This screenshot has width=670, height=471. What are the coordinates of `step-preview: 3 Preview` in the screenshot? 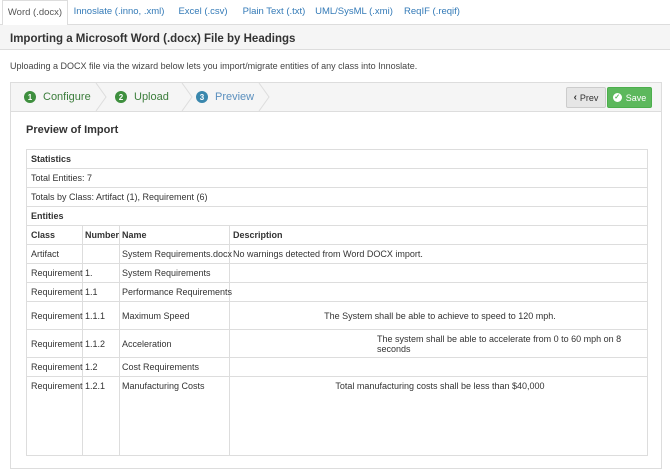 It's located at (225, 97).